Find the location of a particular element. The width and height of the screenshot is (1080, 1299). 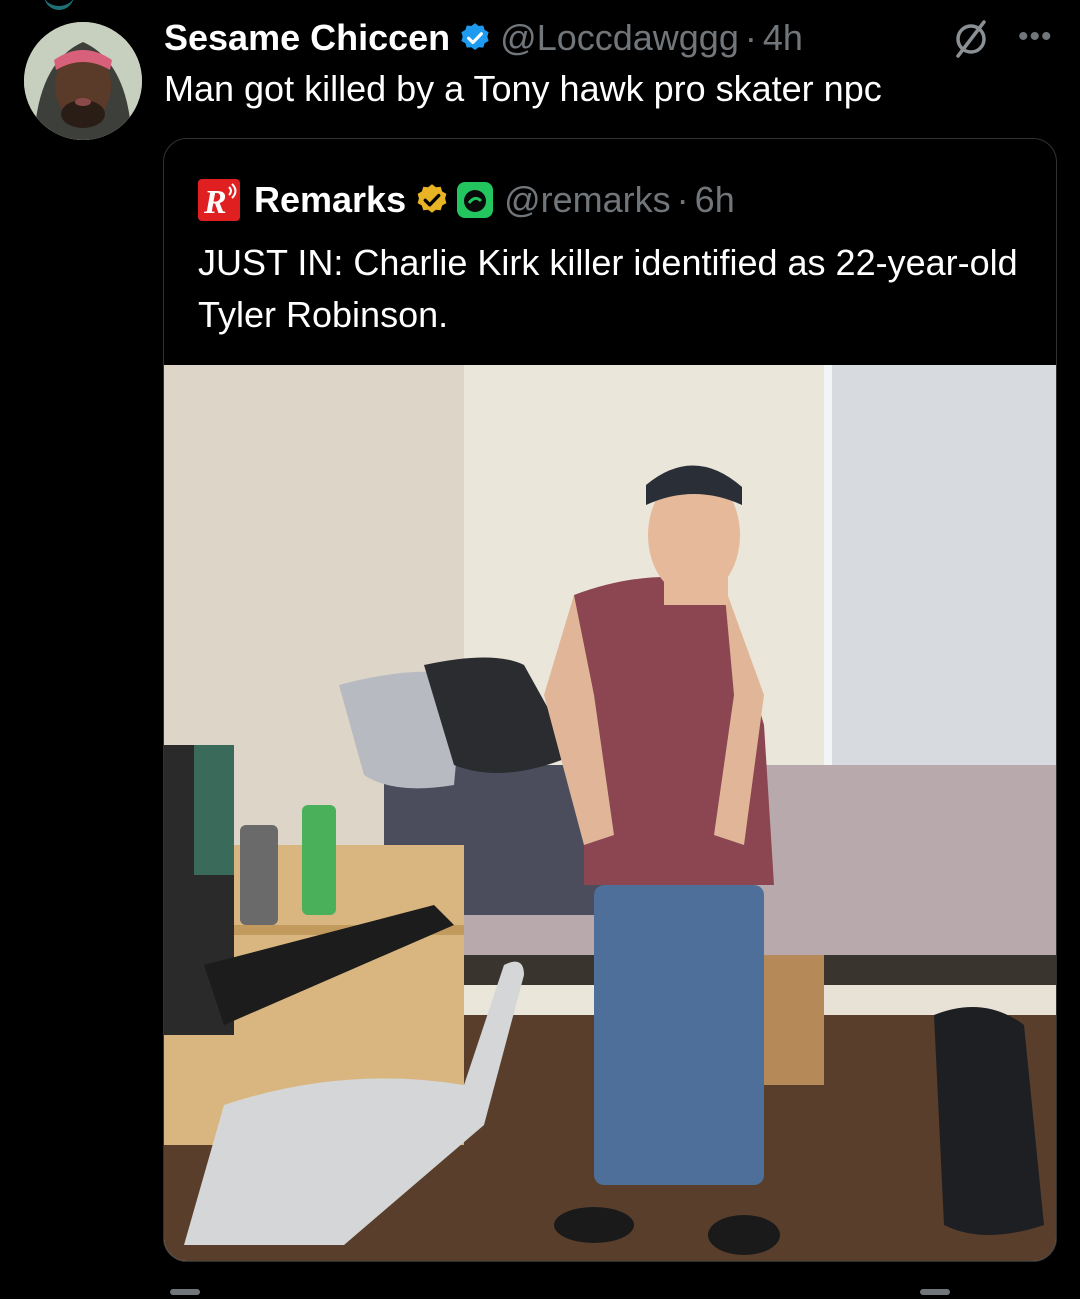

more-icon: ••• is located at coordinates (1038, 37).